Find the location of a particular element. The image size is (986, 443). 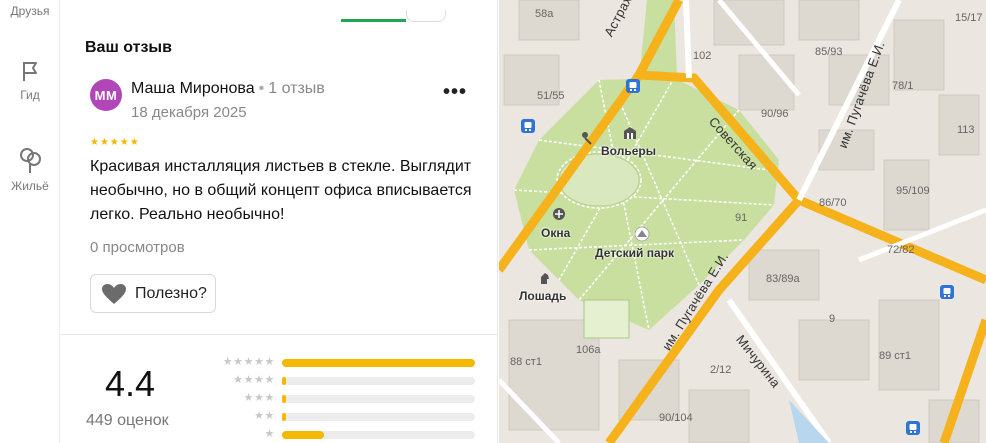

author-review-count: 1 отзыв is located at coordinates (296, 88).